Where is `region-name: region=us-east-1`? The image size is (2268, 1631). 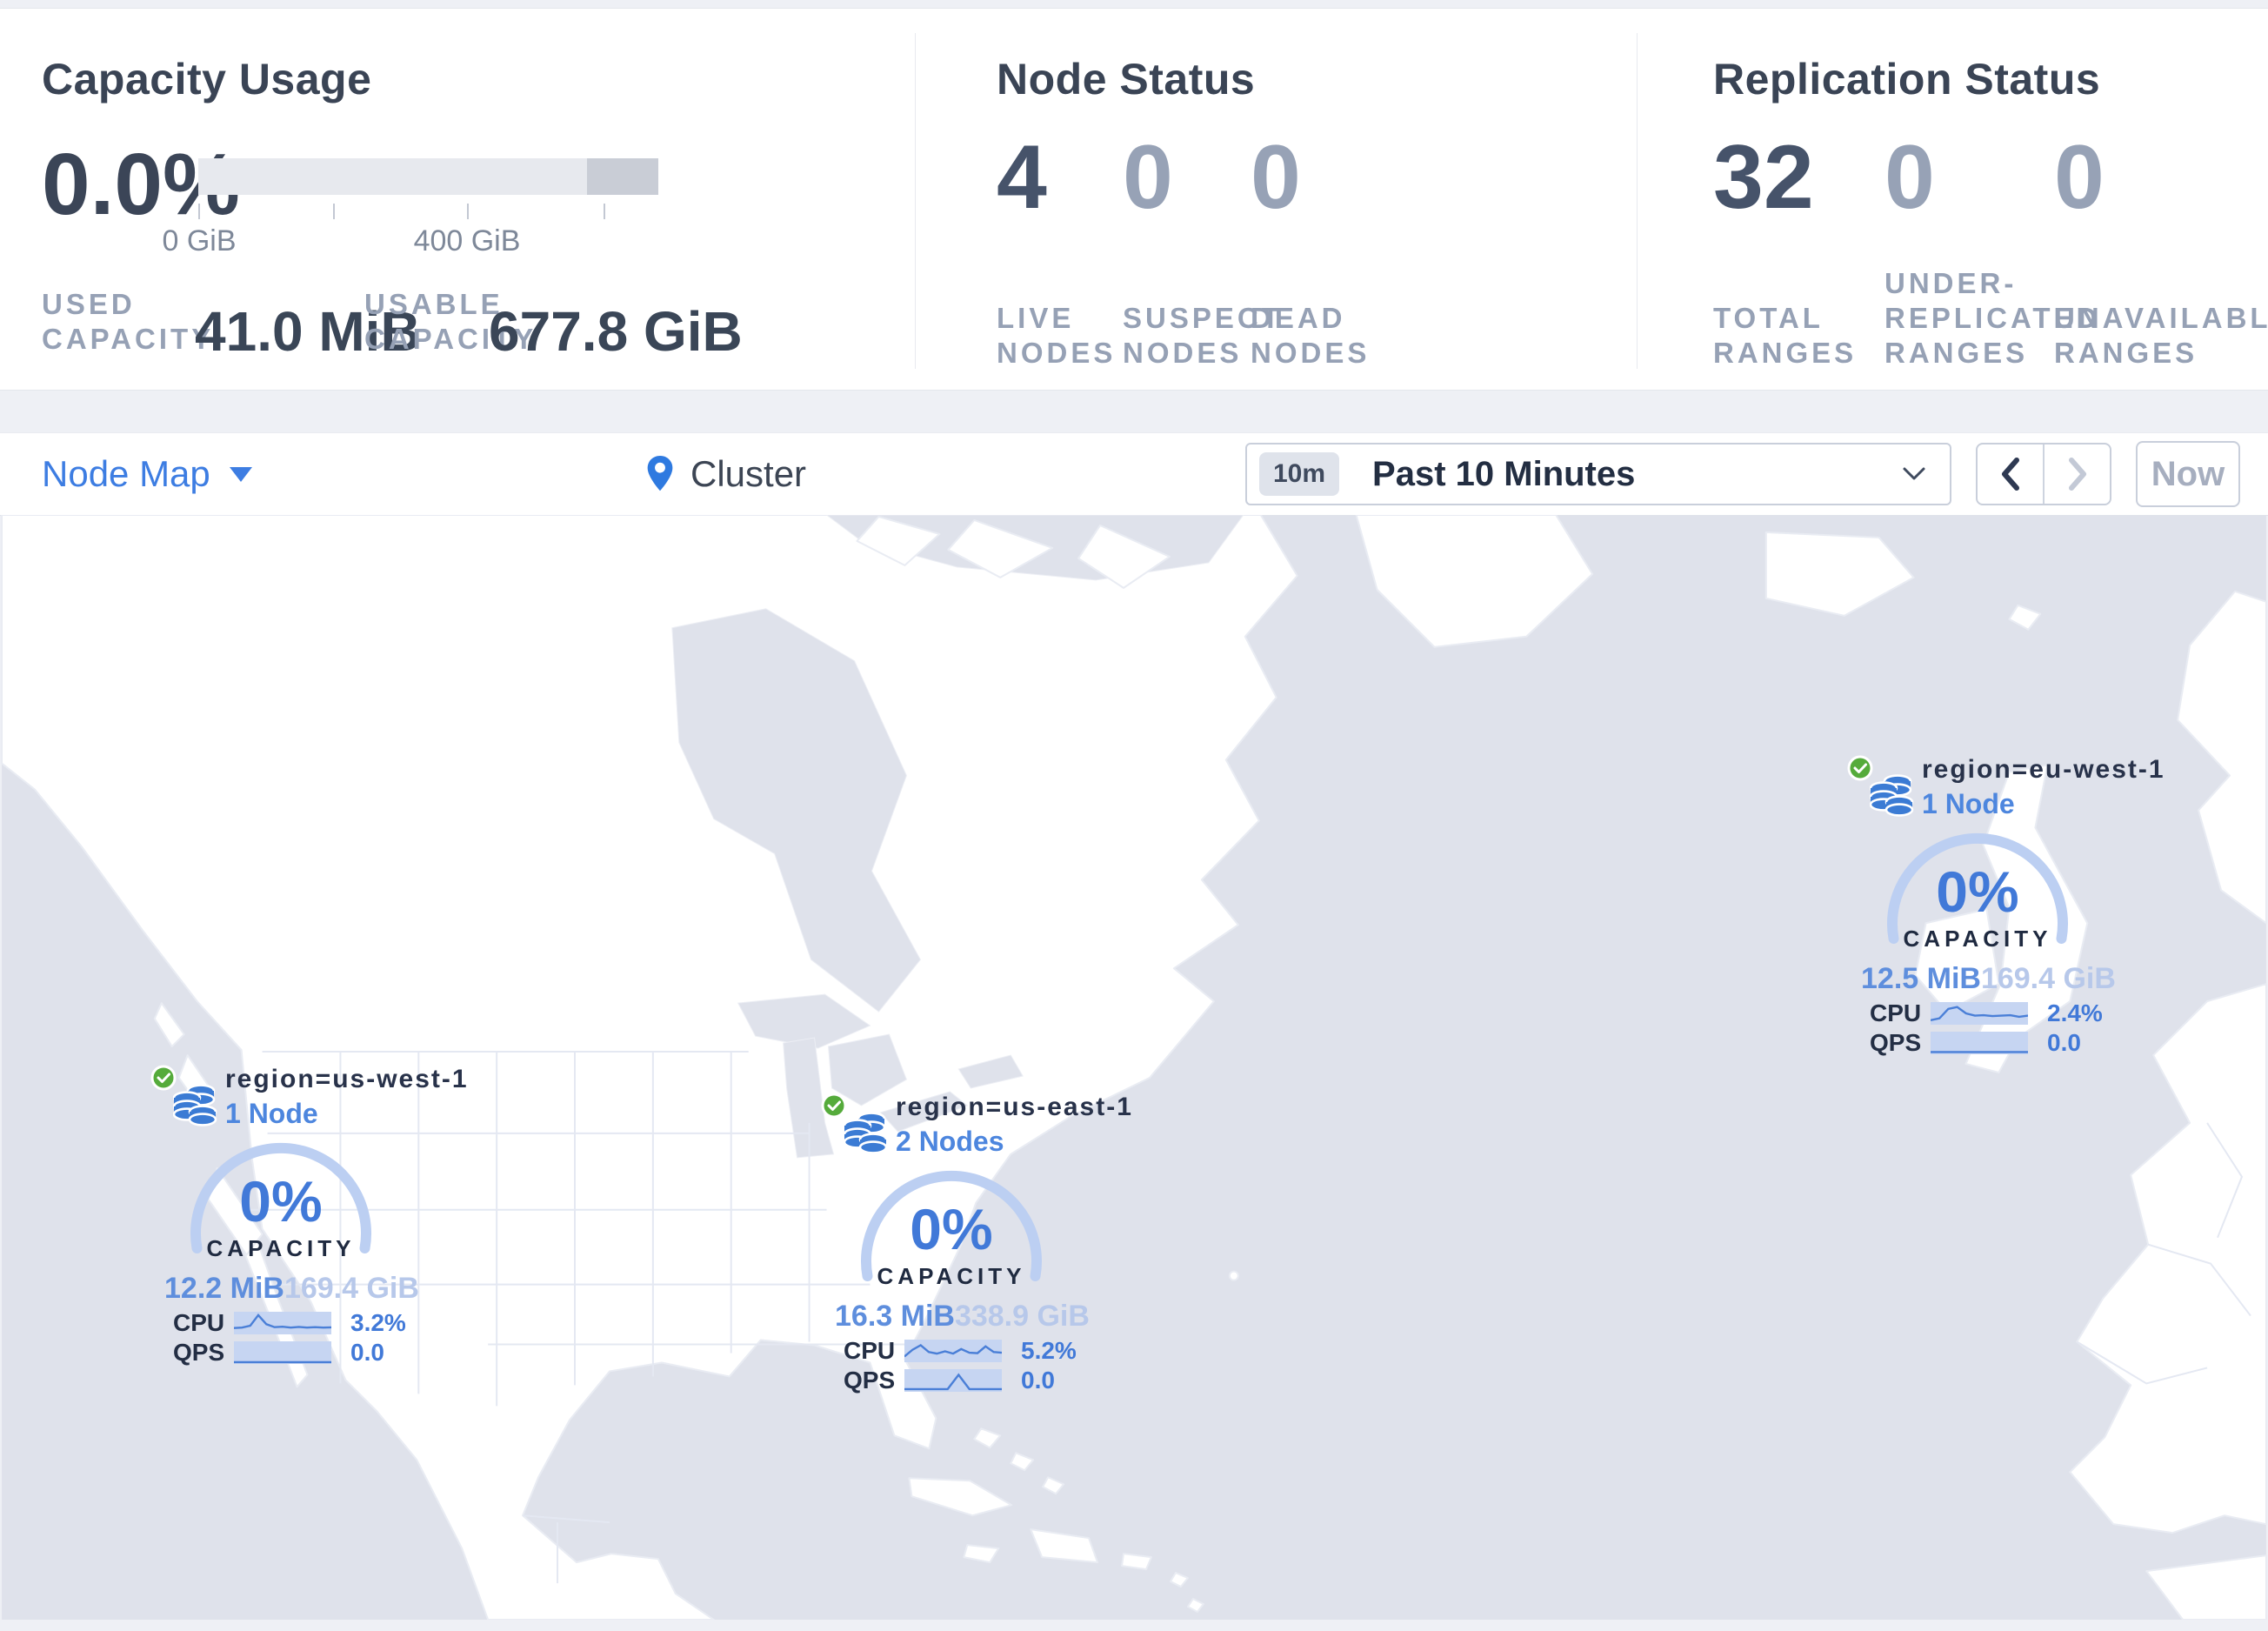
region-name: region=us-east-1 is located at coordinates (1014, 1107).